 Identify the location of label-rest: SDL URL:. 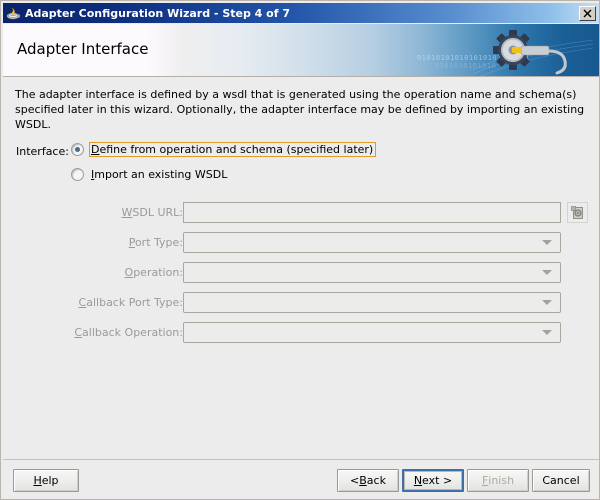
(157, 212).